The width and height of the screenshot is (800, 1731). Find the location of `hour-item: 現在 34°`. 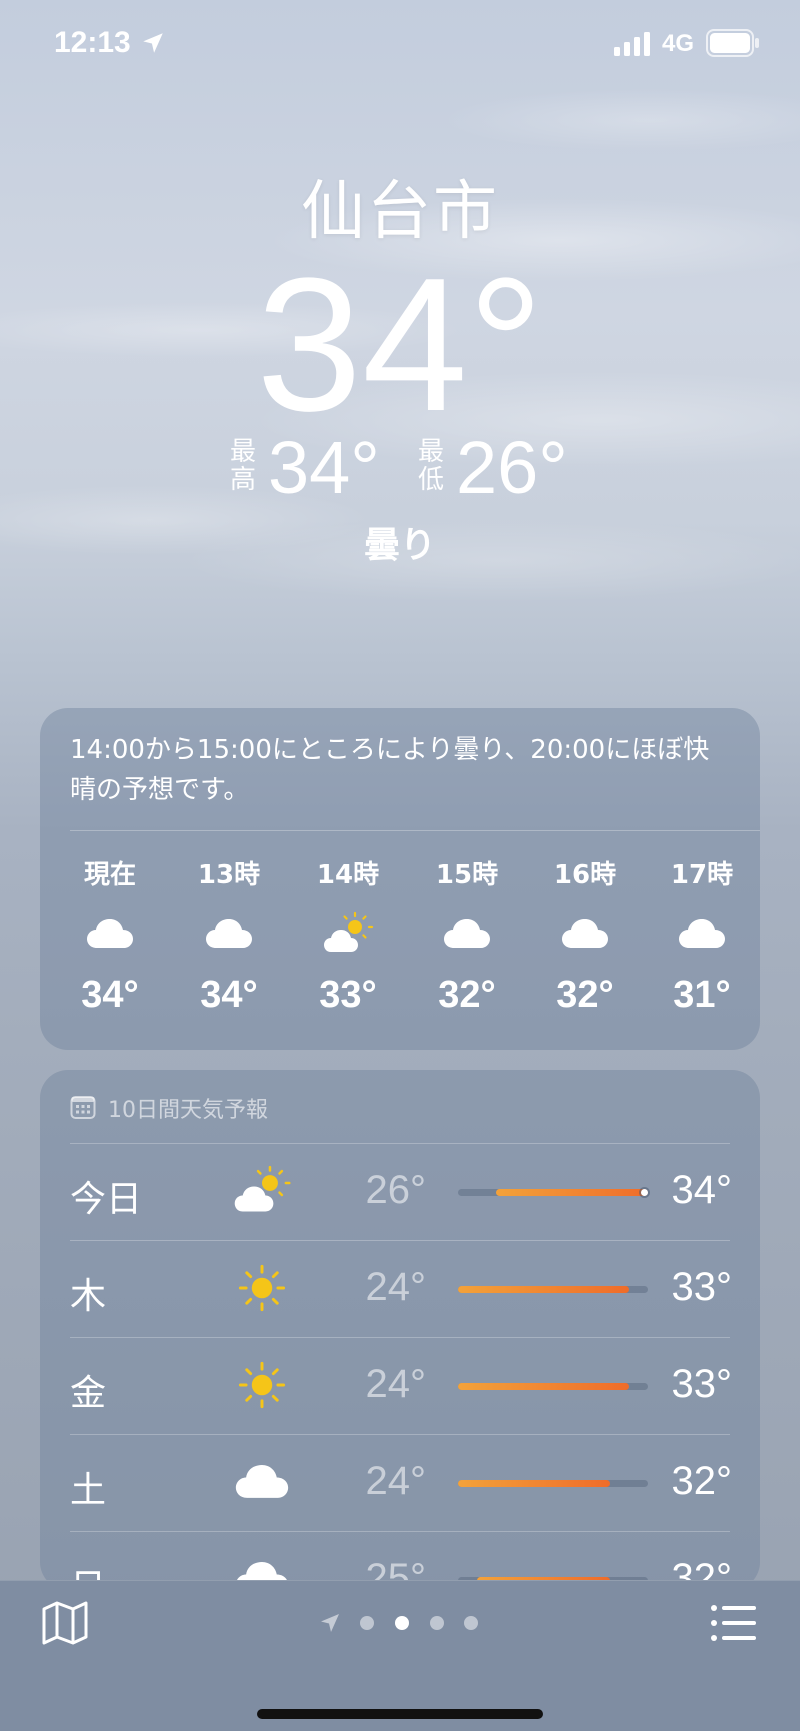

hour-item: 現在 34° is located at coordinates (110, 944).